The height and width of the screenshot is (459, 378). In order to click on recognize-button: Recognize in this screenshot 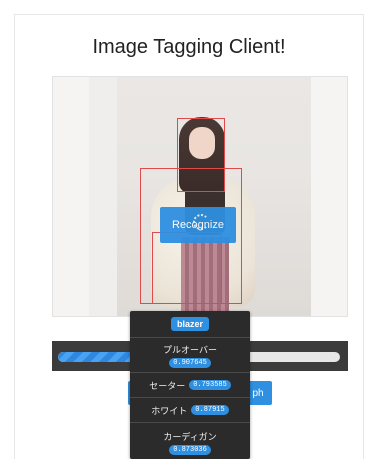, I will do `click(198, 225)`.